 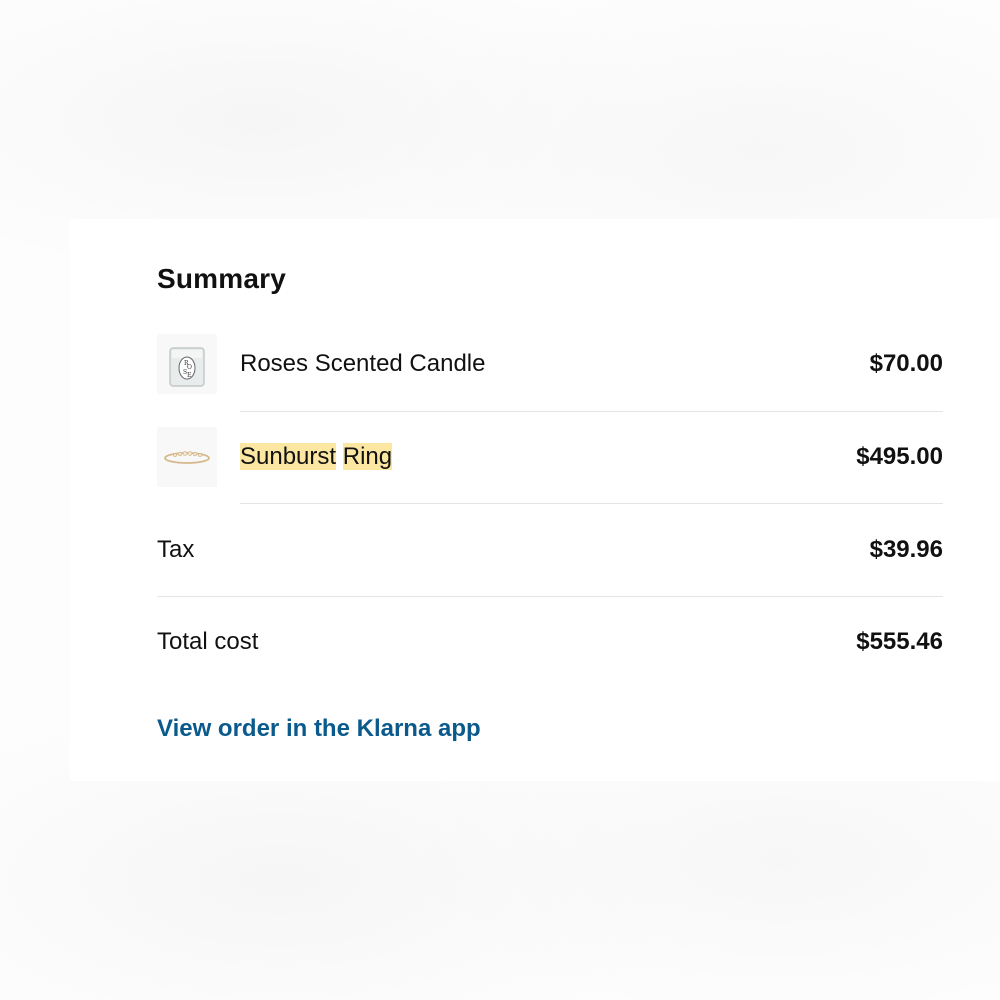 I want to click on tax-label: Tax, so click(x=176, y=549).